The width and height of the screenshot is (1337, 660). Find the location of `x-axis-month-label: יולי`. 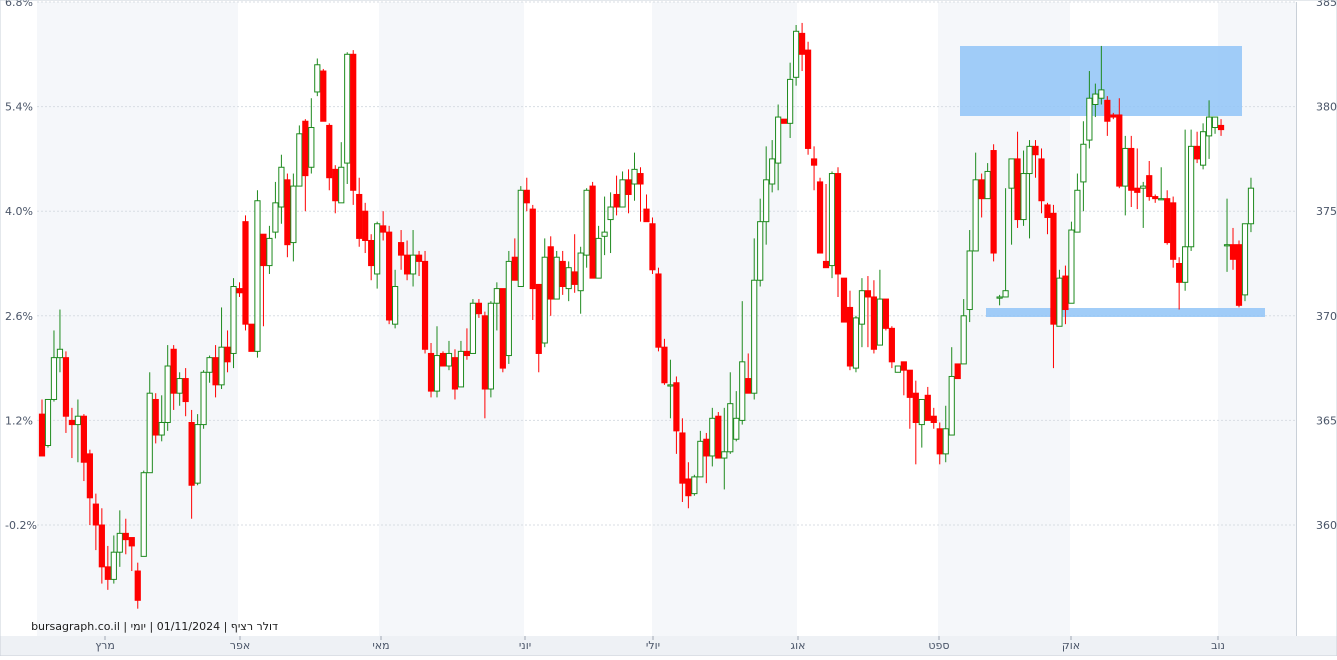

x-axis-month-label: יולי is located at coordinates (653, 645).